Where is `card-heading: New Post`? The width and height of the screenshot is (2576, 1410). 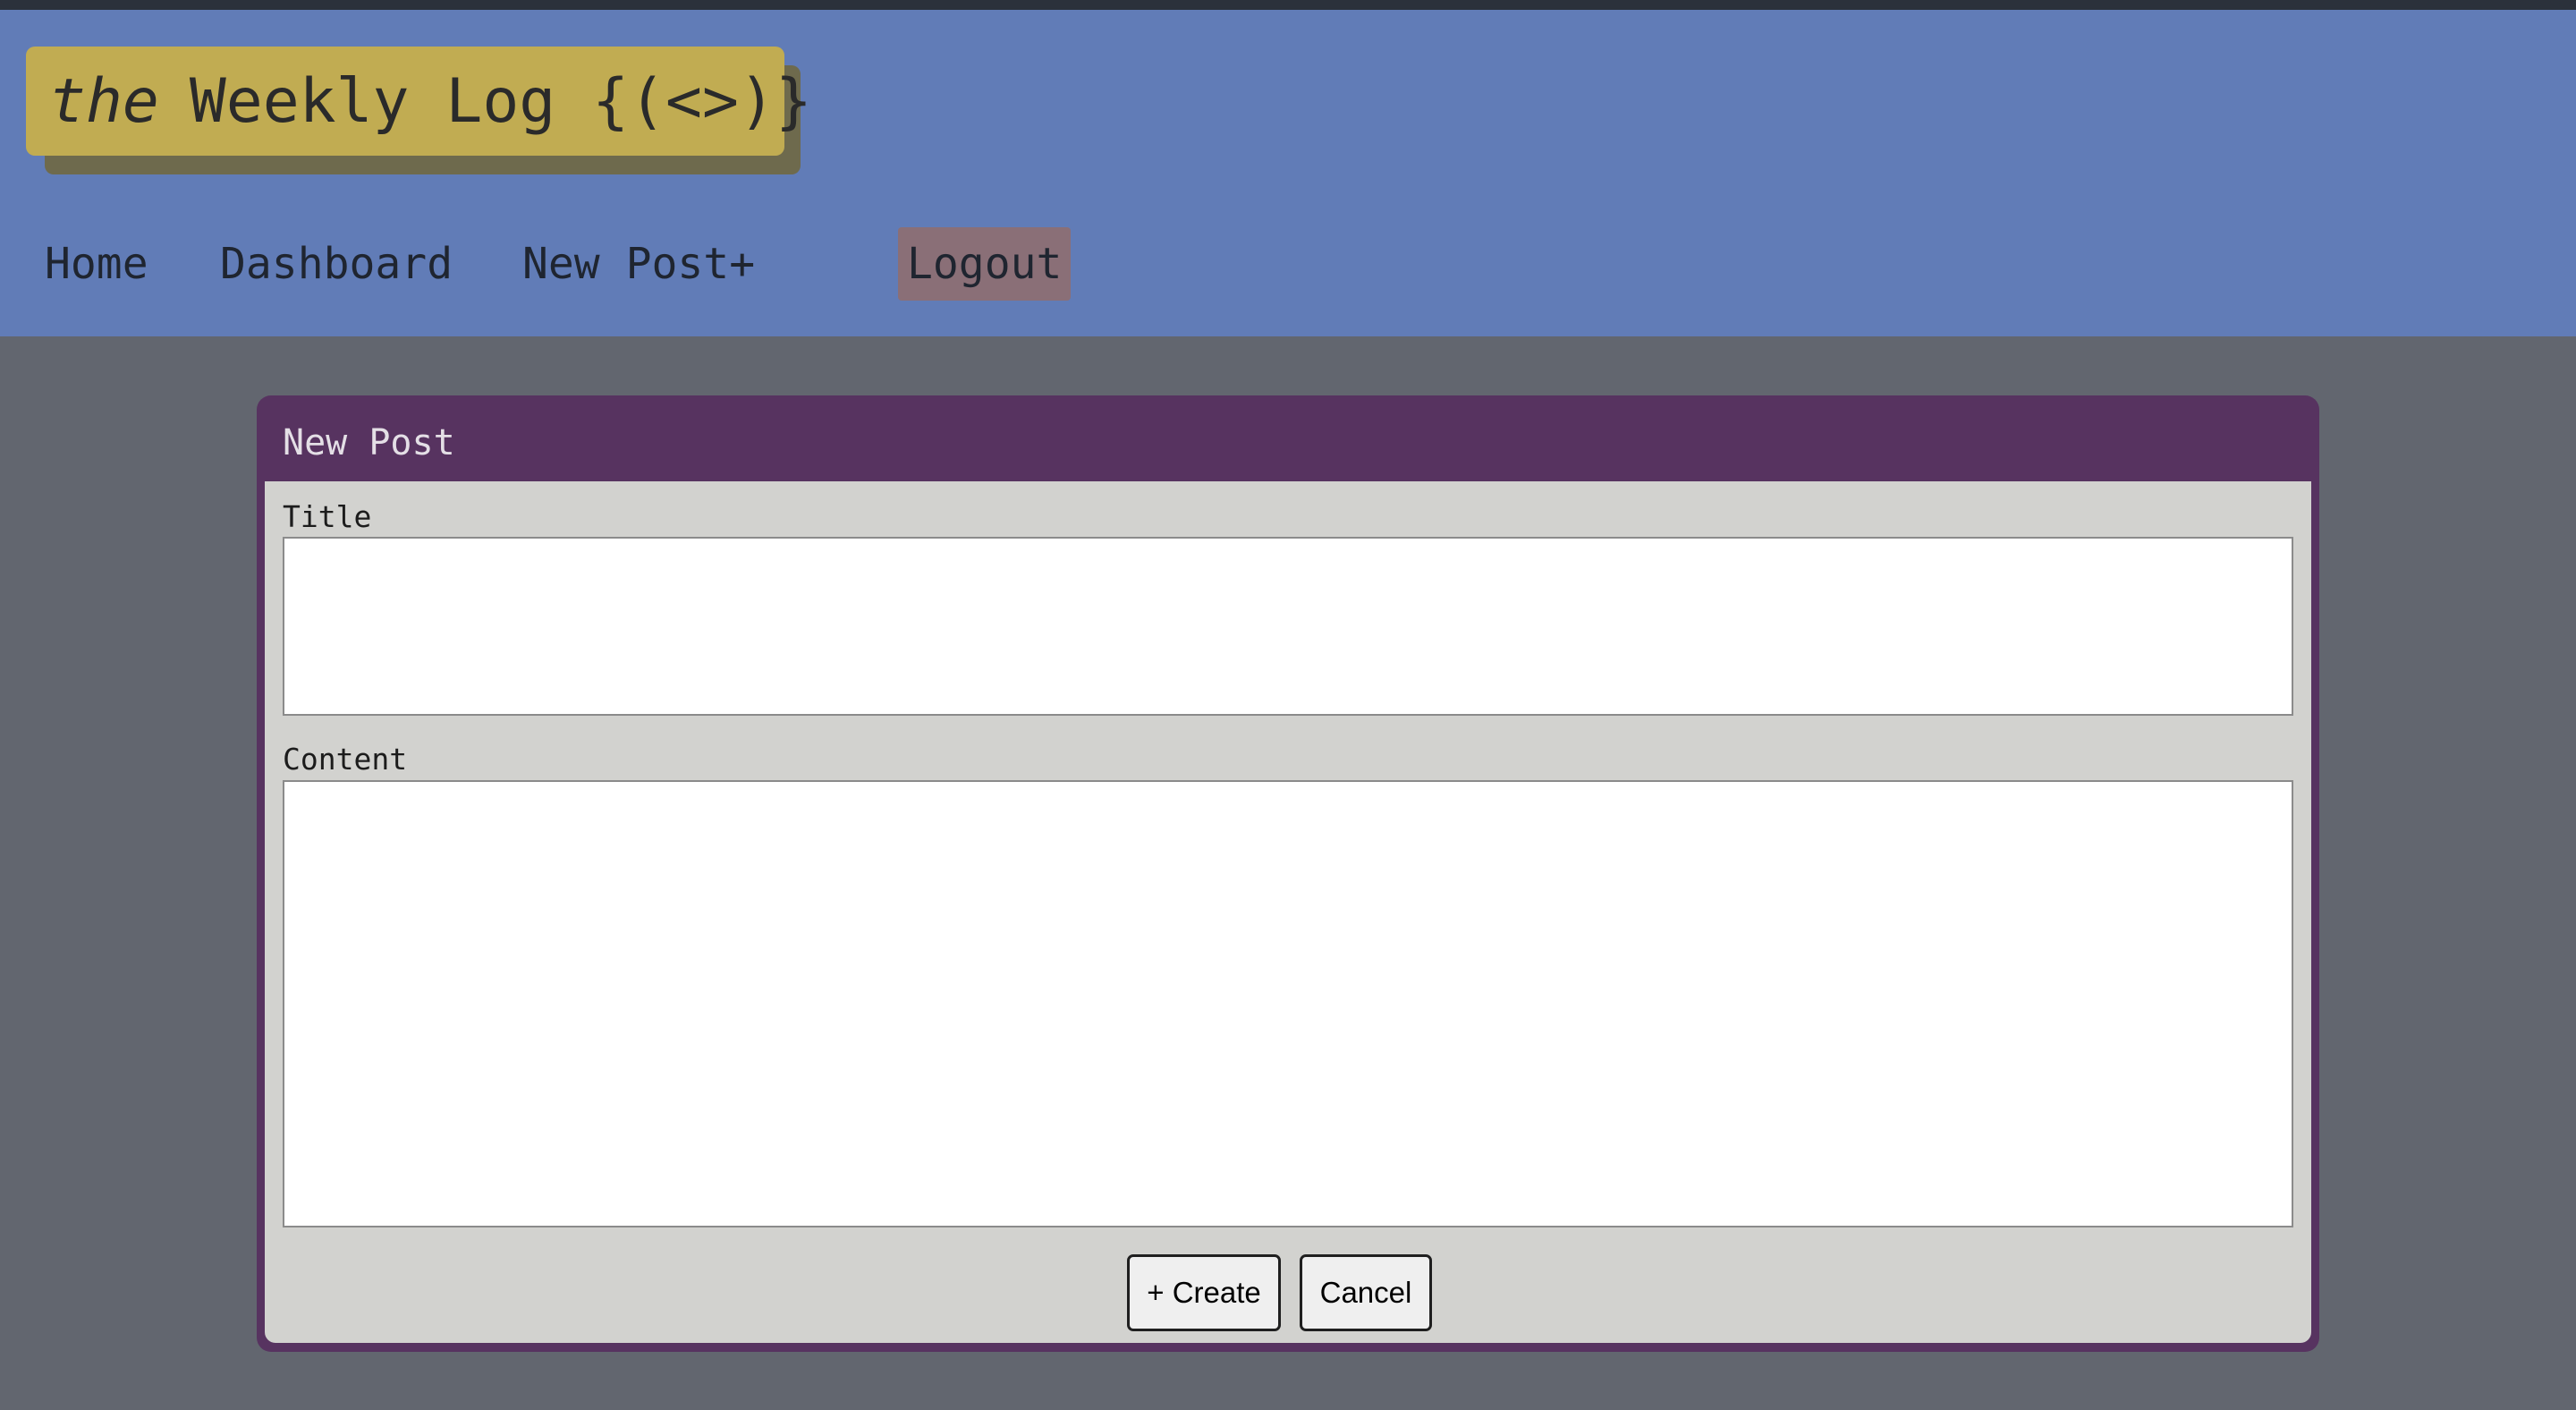 card-heading: New Post is located at coordinates (369, 443).